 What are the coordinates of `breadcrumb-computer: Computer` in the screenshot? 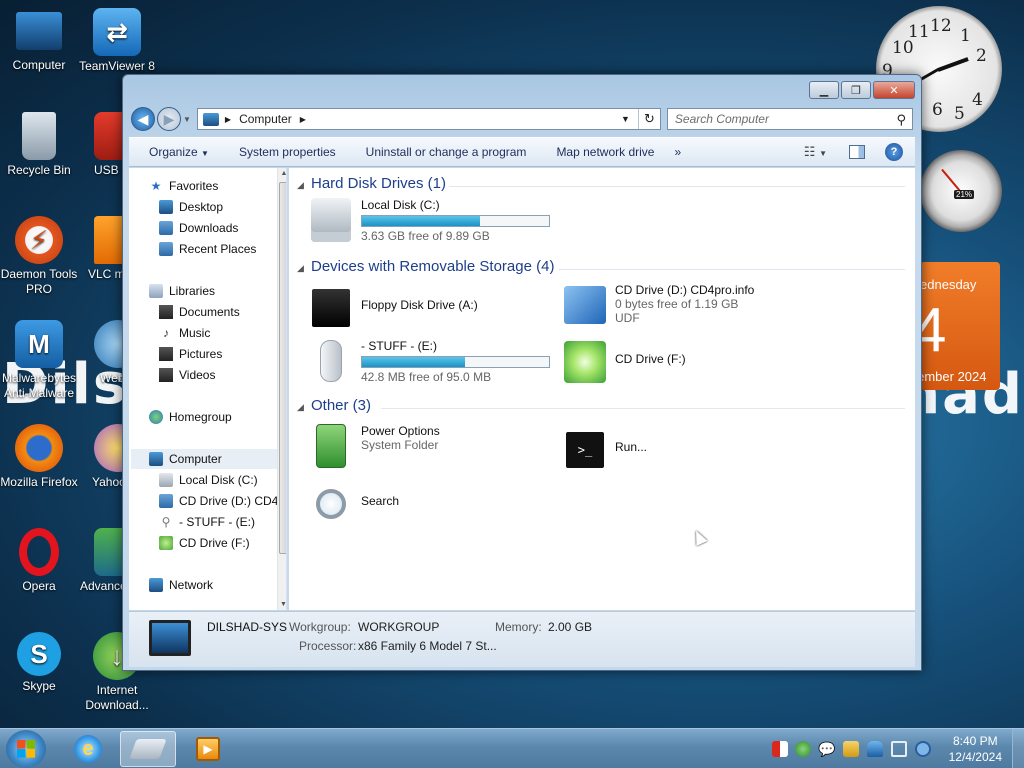 It's located at (265, 119).